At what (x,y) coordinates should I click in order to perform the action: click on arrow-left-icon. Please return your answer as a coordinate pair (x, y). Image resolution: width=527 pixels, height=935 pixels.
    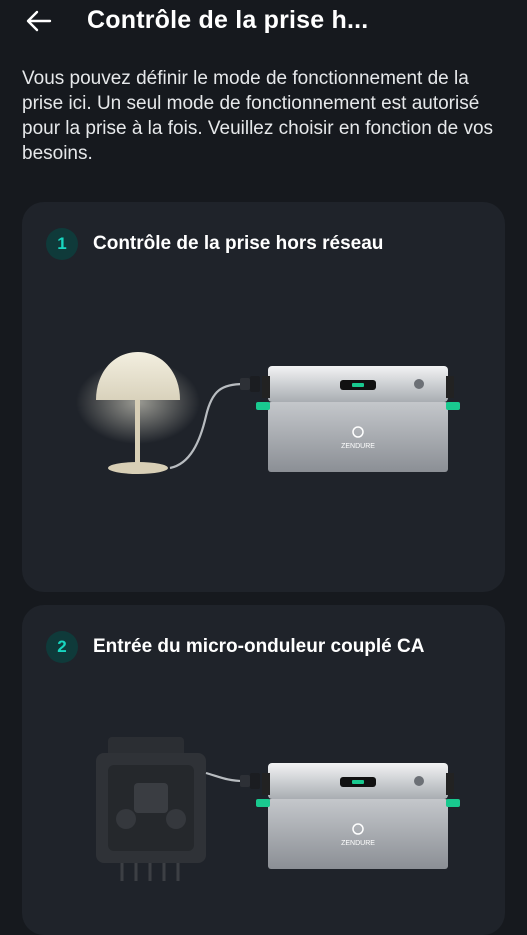
    Looking at the image, I should click on (39, 21).